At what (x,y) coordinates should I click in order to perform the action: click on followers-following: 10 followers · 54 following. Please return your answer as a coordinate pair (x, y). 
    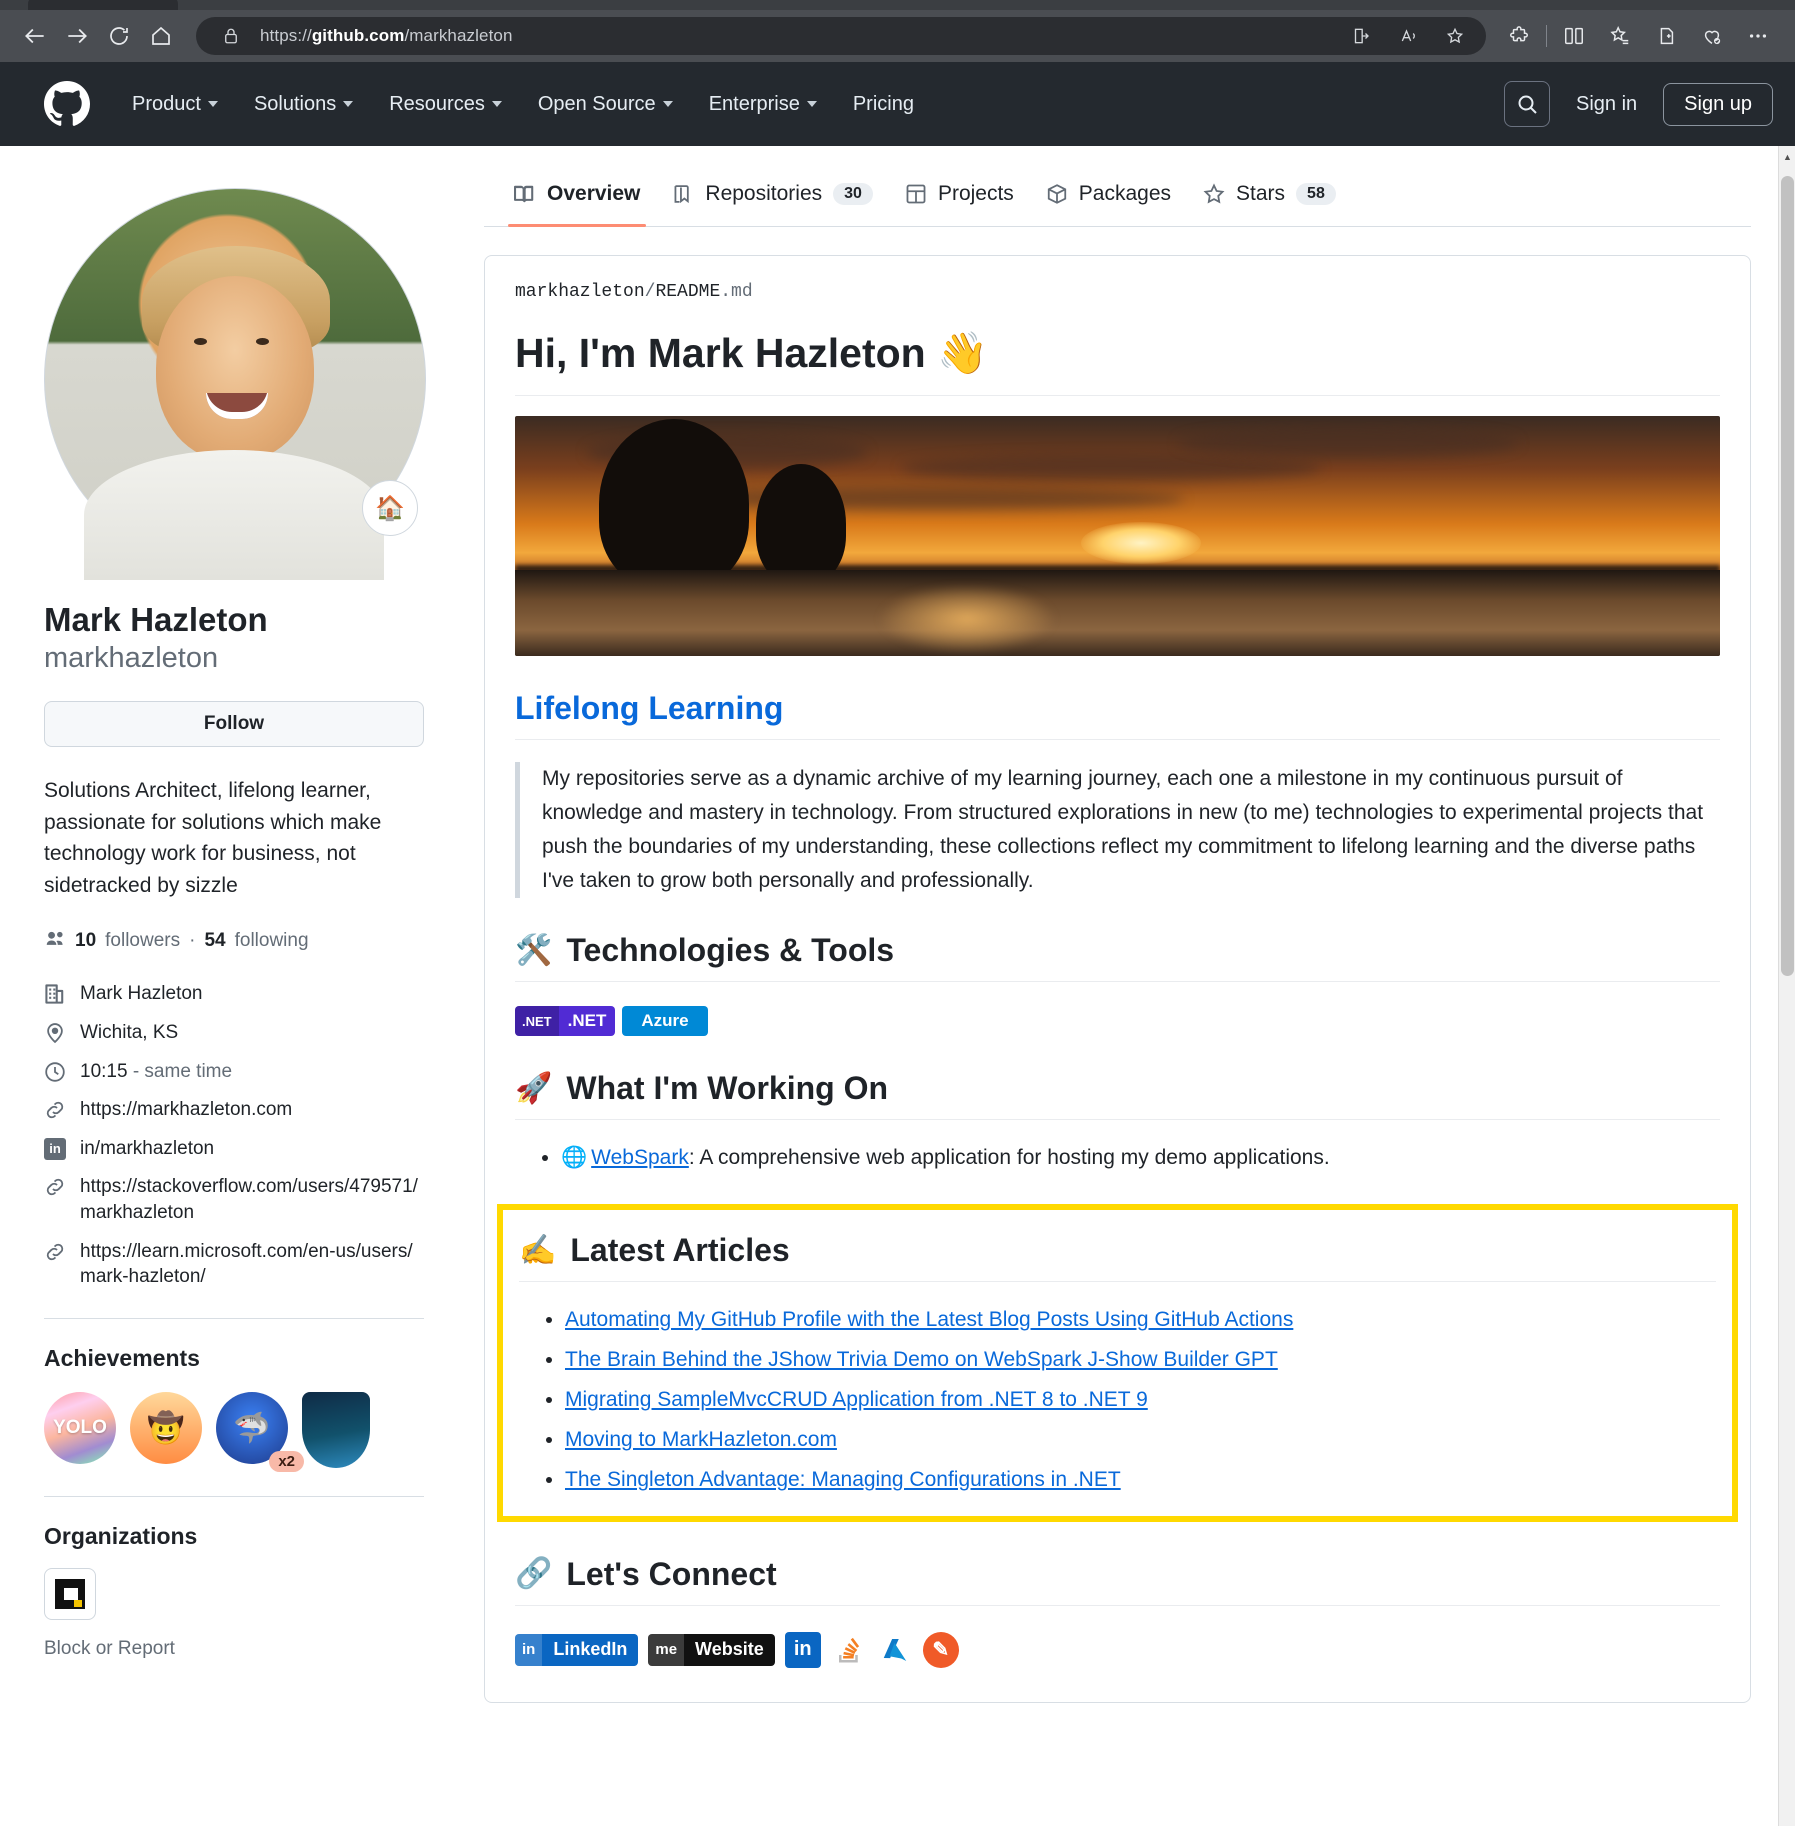
    Looking at the image, I should click on (234, 941).